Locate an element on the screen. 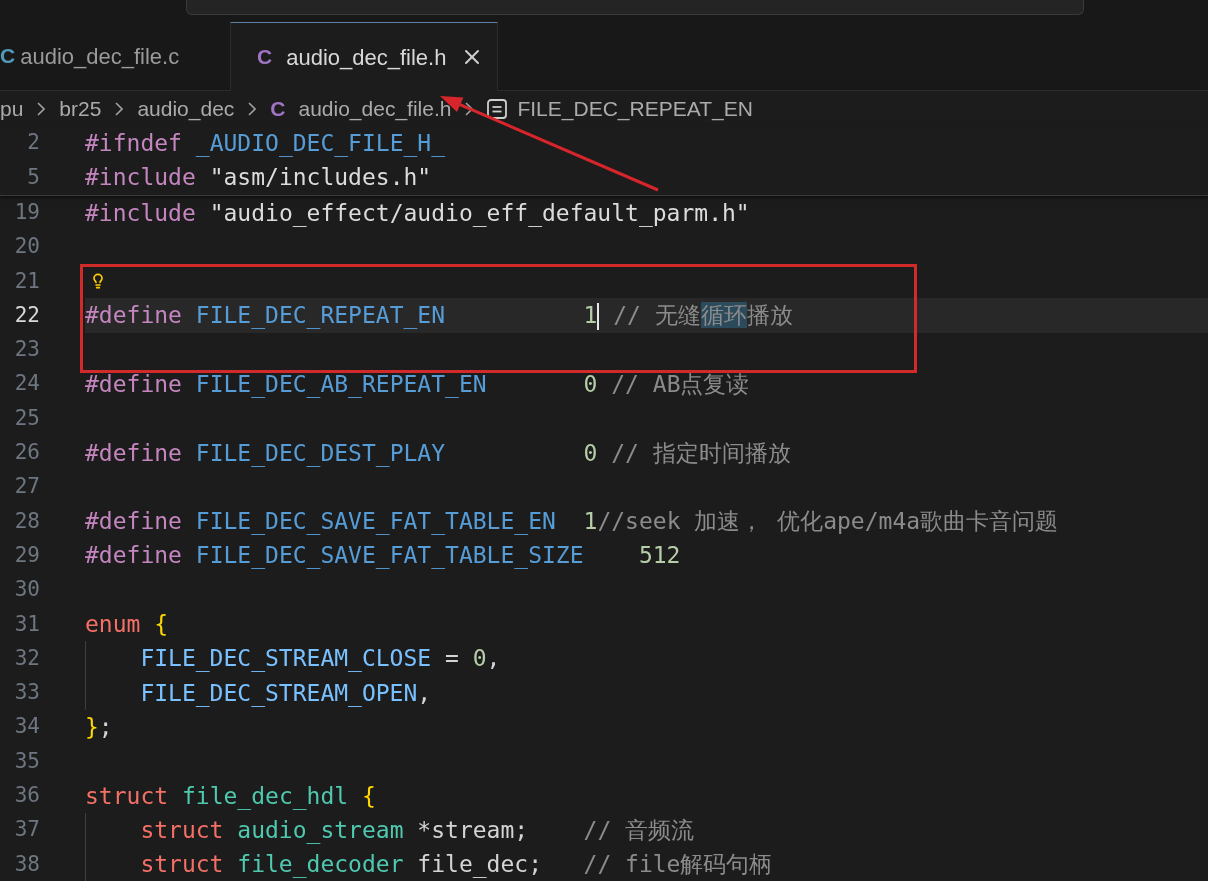 This screenshot has height=881, width=1208. code-comment: // 指定时间播放 is located at coordinates (701, 452).